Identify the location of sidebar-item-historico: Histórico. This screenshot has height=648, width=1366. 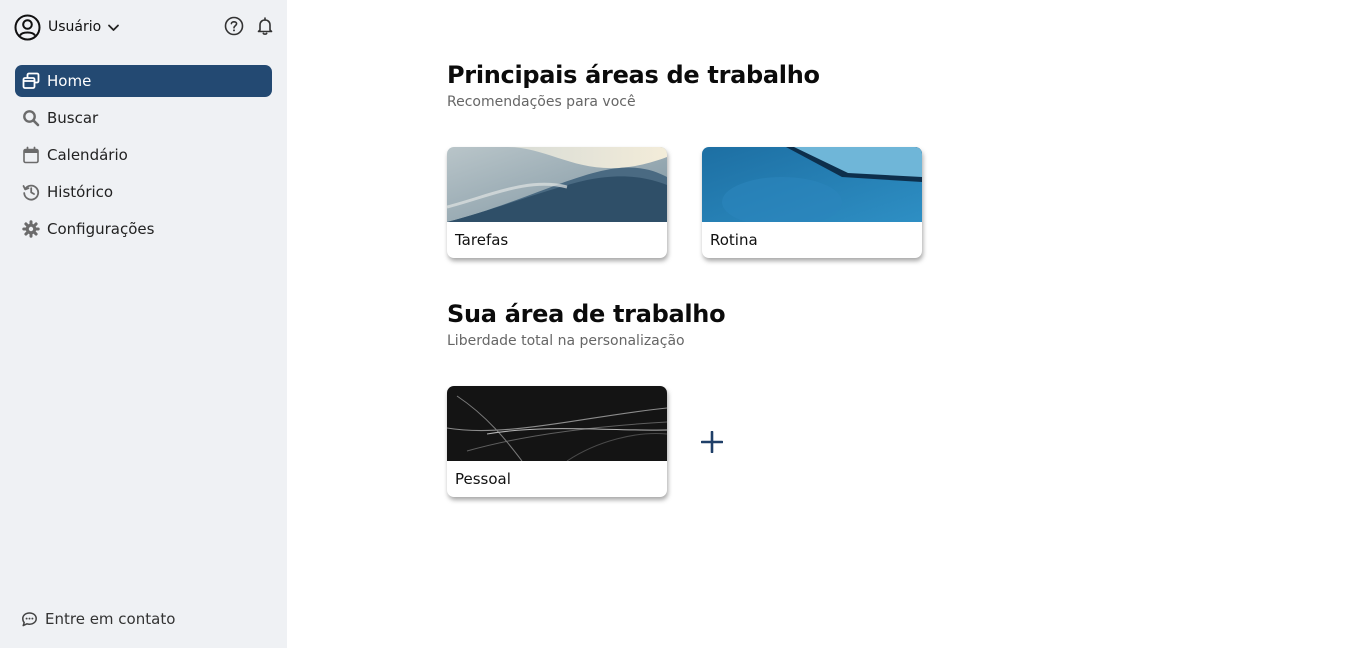
(143, 192).